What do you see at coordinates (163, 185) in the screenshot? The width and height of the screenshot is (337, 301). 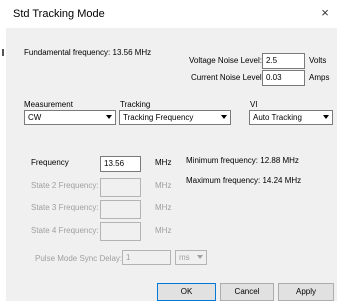 I see `state2-frequency-unit: MHz` at bounding box center [163, 185].